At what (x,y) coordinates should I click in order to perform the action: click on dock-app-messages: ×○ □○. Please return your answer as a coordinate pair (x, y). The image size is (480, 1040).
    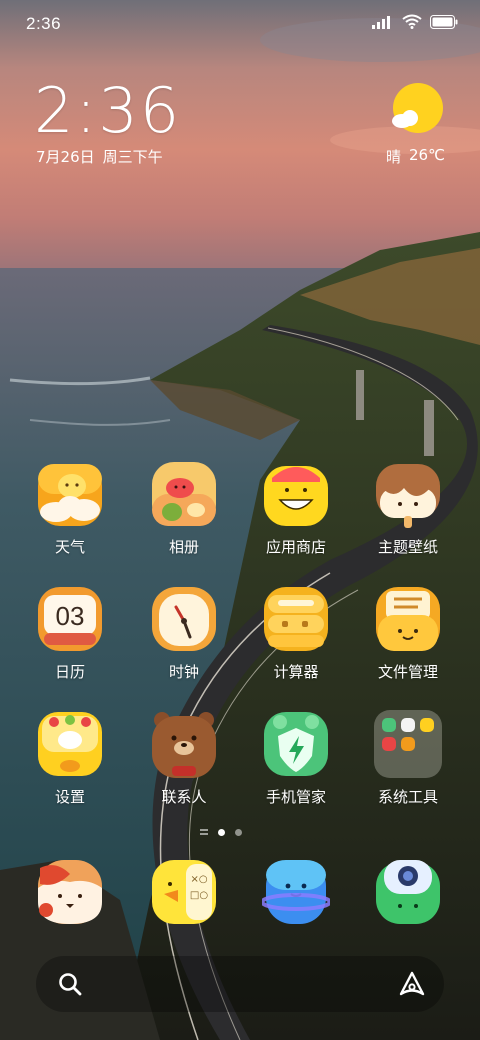
    Looking at the image, I should click on (184, 892).